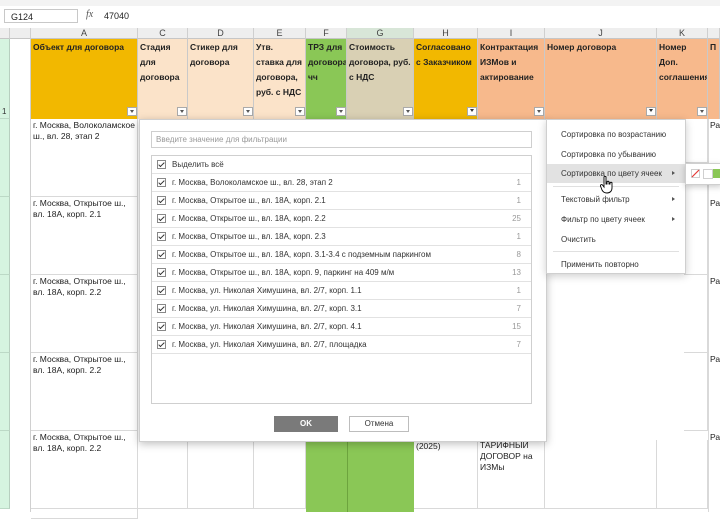  What do you see at coordinates (714, 79) in the screenshot?
I see `header-p: П` at bounding box center [714, 79].